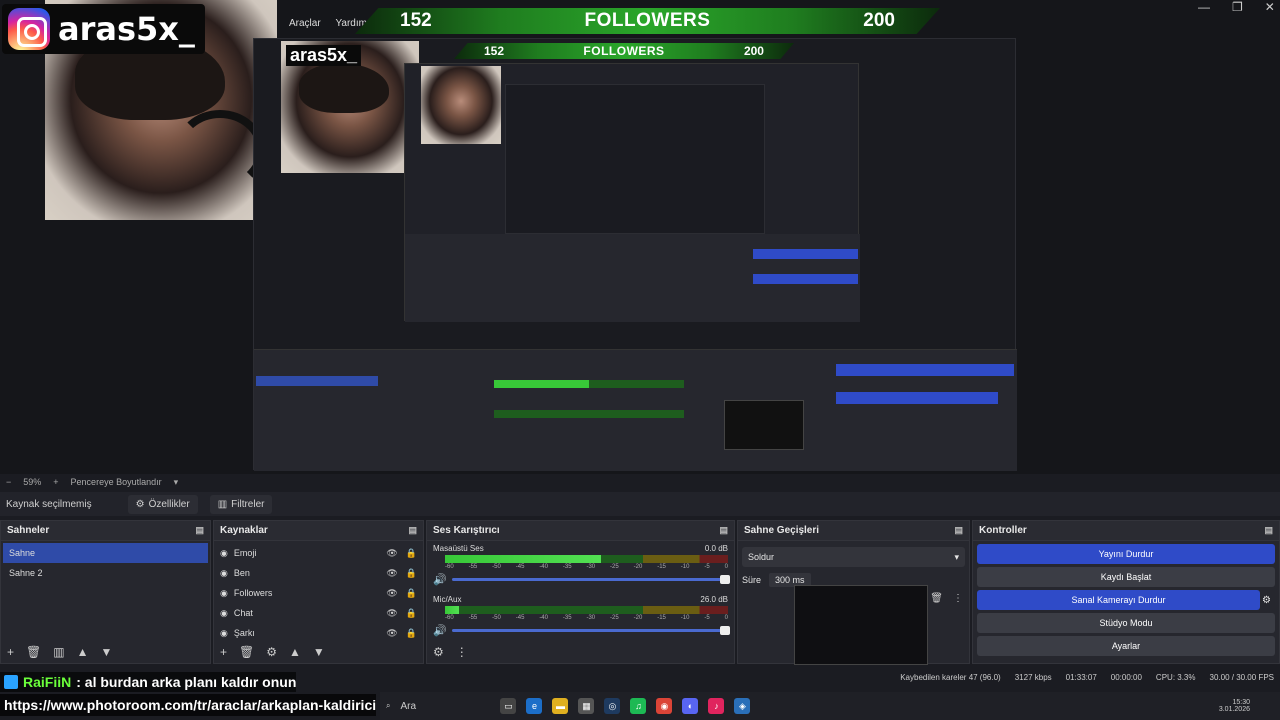 The image size is (1280, 720). What do you see at coordinates (586, 610) in the screenshot?
I see `audio-meter` at bounding box center [586, 610].